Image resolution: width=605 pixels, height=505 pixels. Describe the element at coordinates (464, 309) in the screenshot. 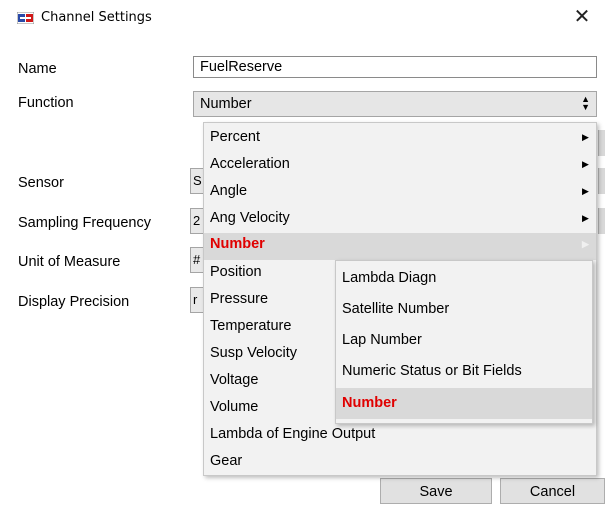

I see `submenu-item-satellite-number: Satellite Number` at that location.